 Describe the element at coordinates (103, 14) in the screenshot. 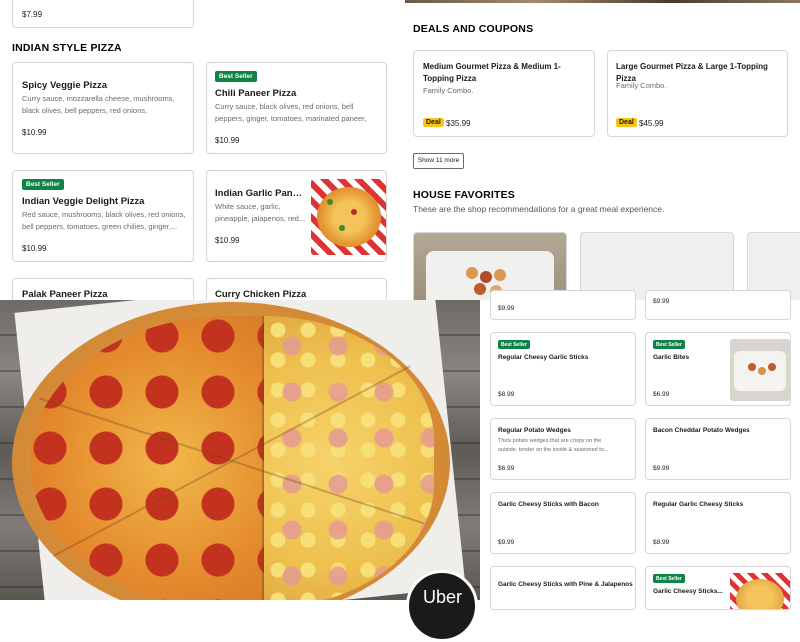

I see `menu-item-card: $7.99` at that location.